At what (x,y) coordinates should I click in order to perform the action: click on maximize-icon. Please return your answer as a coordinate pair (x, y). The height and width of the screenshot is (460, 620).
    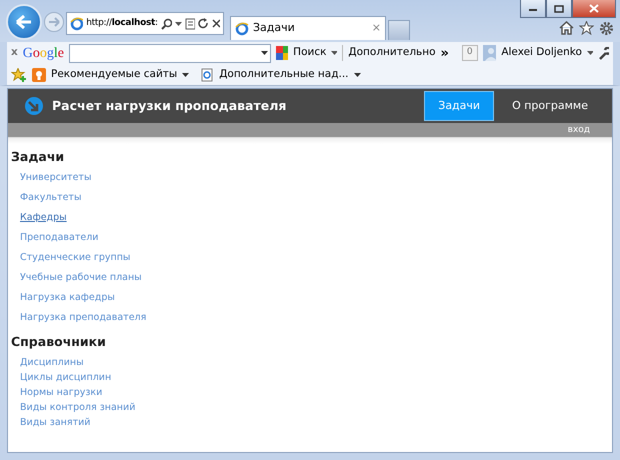
    Looking at the image, I should click on (559, 8).